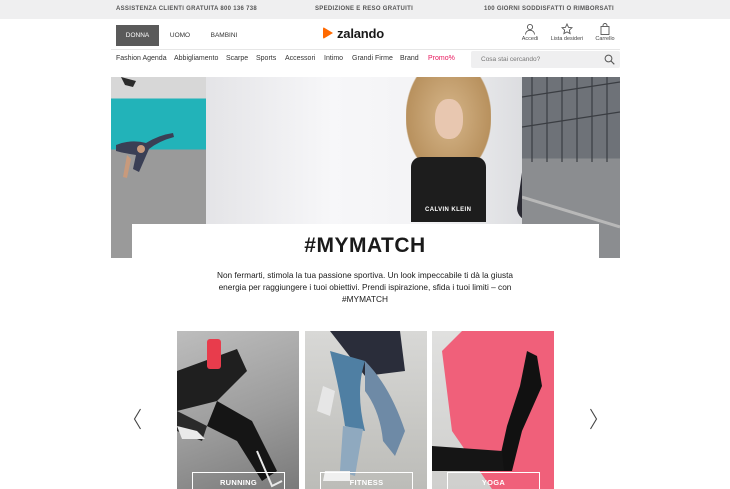 Image resolution: width=730 pixels, height=489 pixels. What do you see at coordinates (230, 413) in the screenshot?
I see `running-image` at bounding box center [230, 413].